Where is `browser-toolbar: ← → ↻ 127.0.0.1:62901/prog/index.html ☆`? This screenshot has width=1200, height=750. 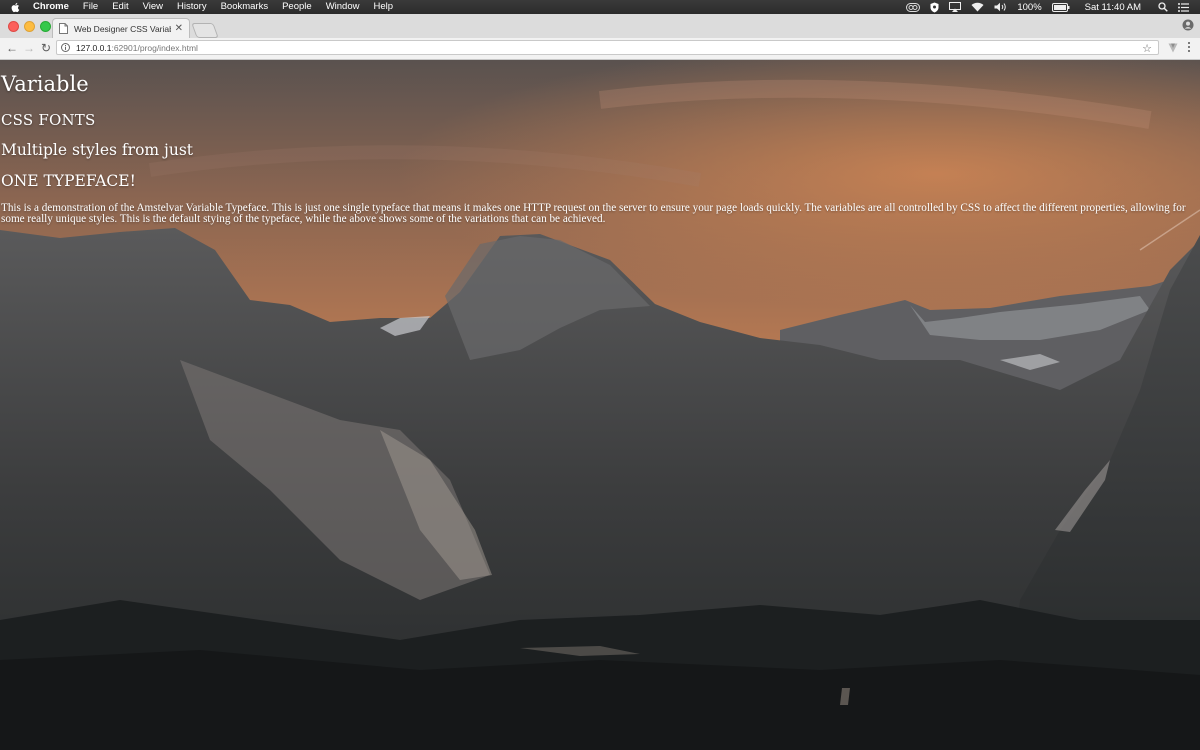
browser-toolbar: ← → ↻ 127.0.0.1:62901/prog/index.html ☆ is located at coordinates (600, 49).